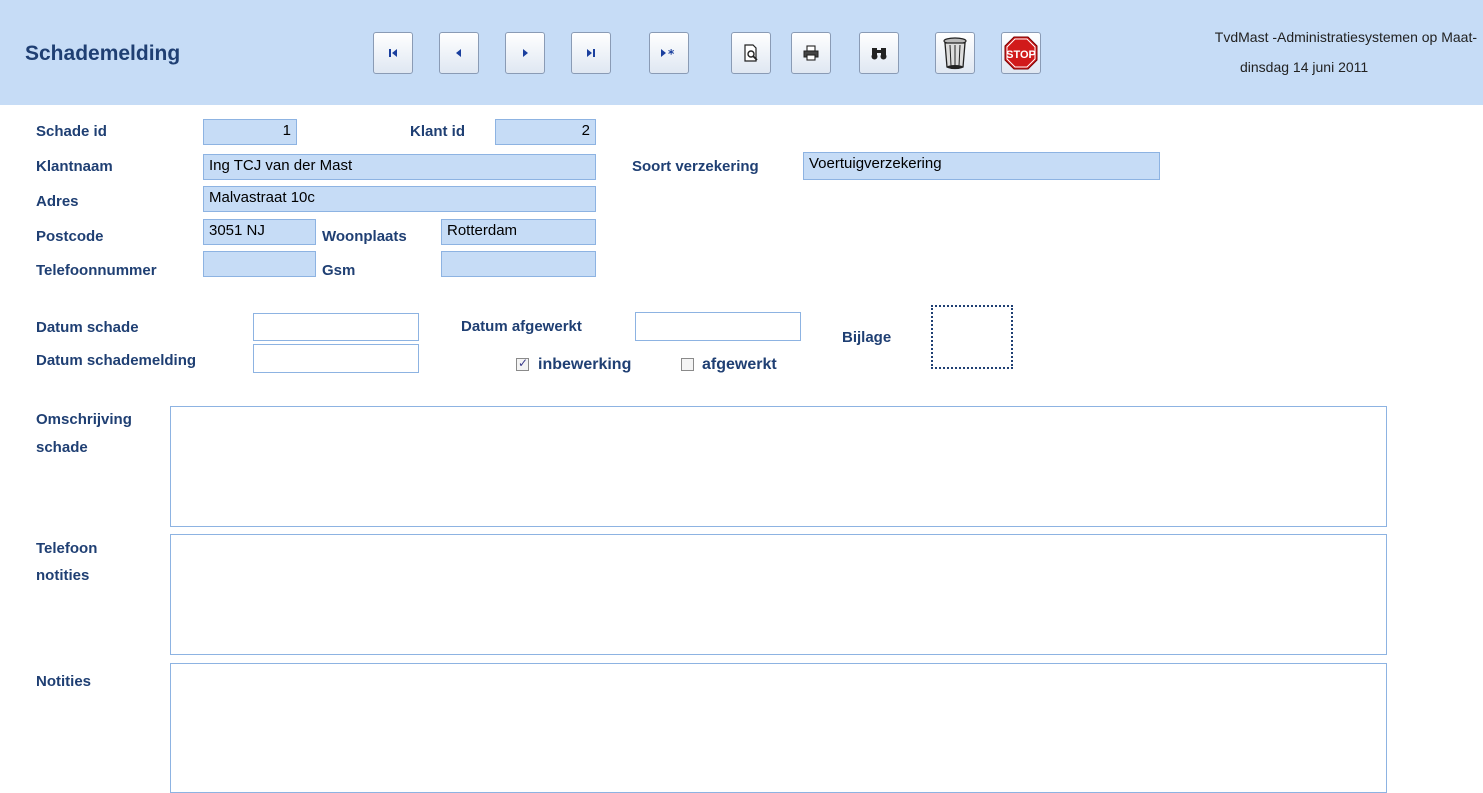 This screenshot has width=1483, height=793. I want to click on gsm-label: Gsm, so click(339, 270).